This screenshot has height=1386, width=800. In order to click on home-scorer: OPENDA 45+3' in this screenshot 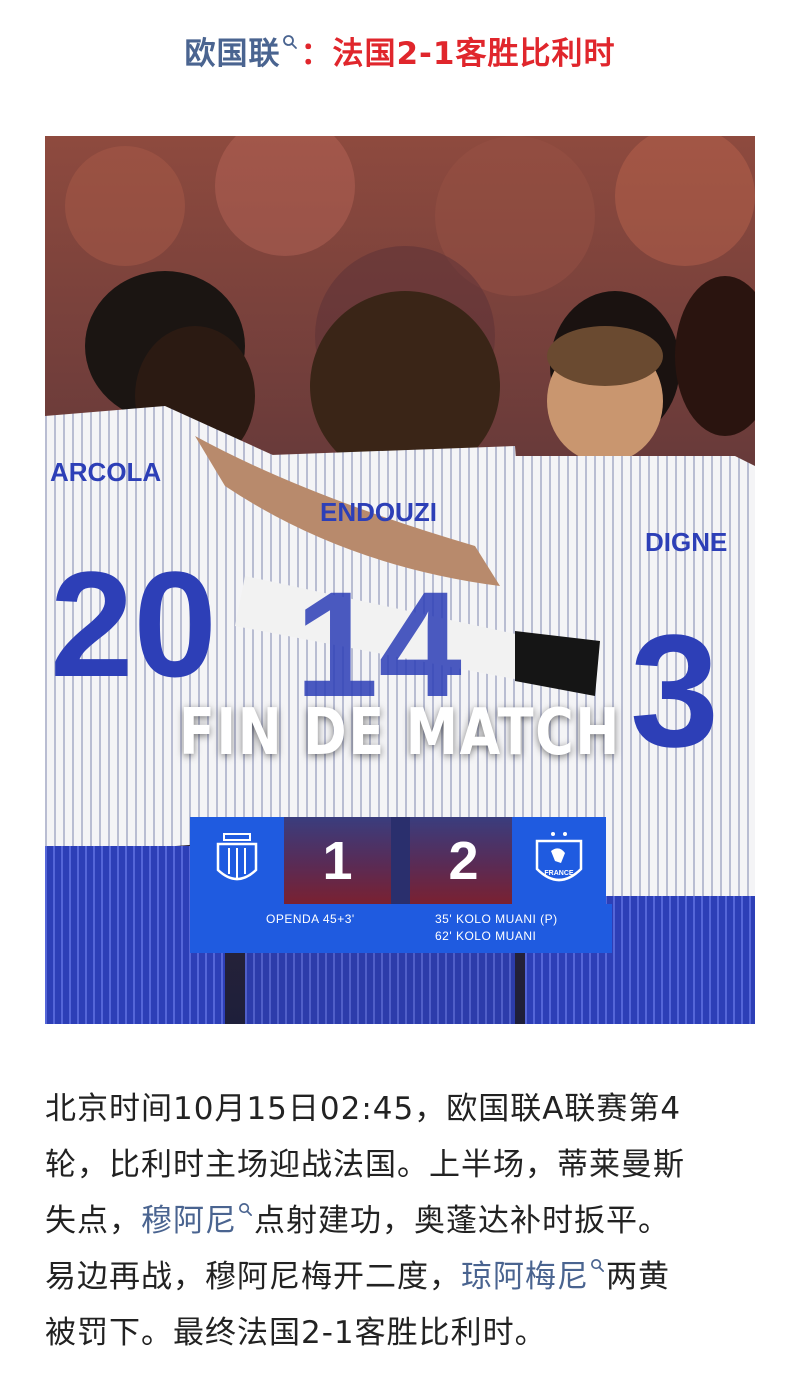, I will do `click(310, 919)`.